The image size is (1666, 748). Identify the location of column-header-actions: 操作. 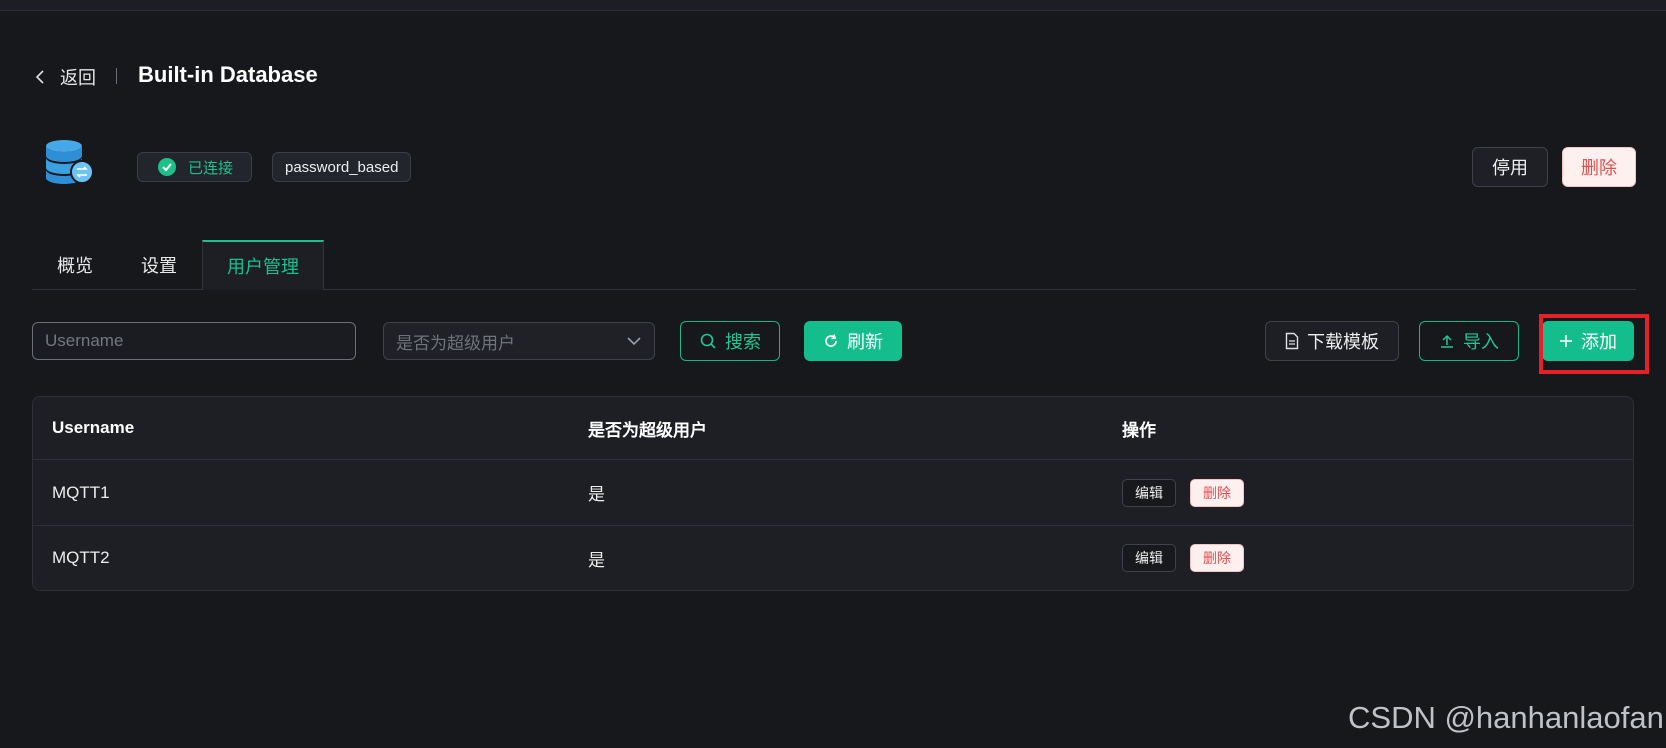
(1139, 430).